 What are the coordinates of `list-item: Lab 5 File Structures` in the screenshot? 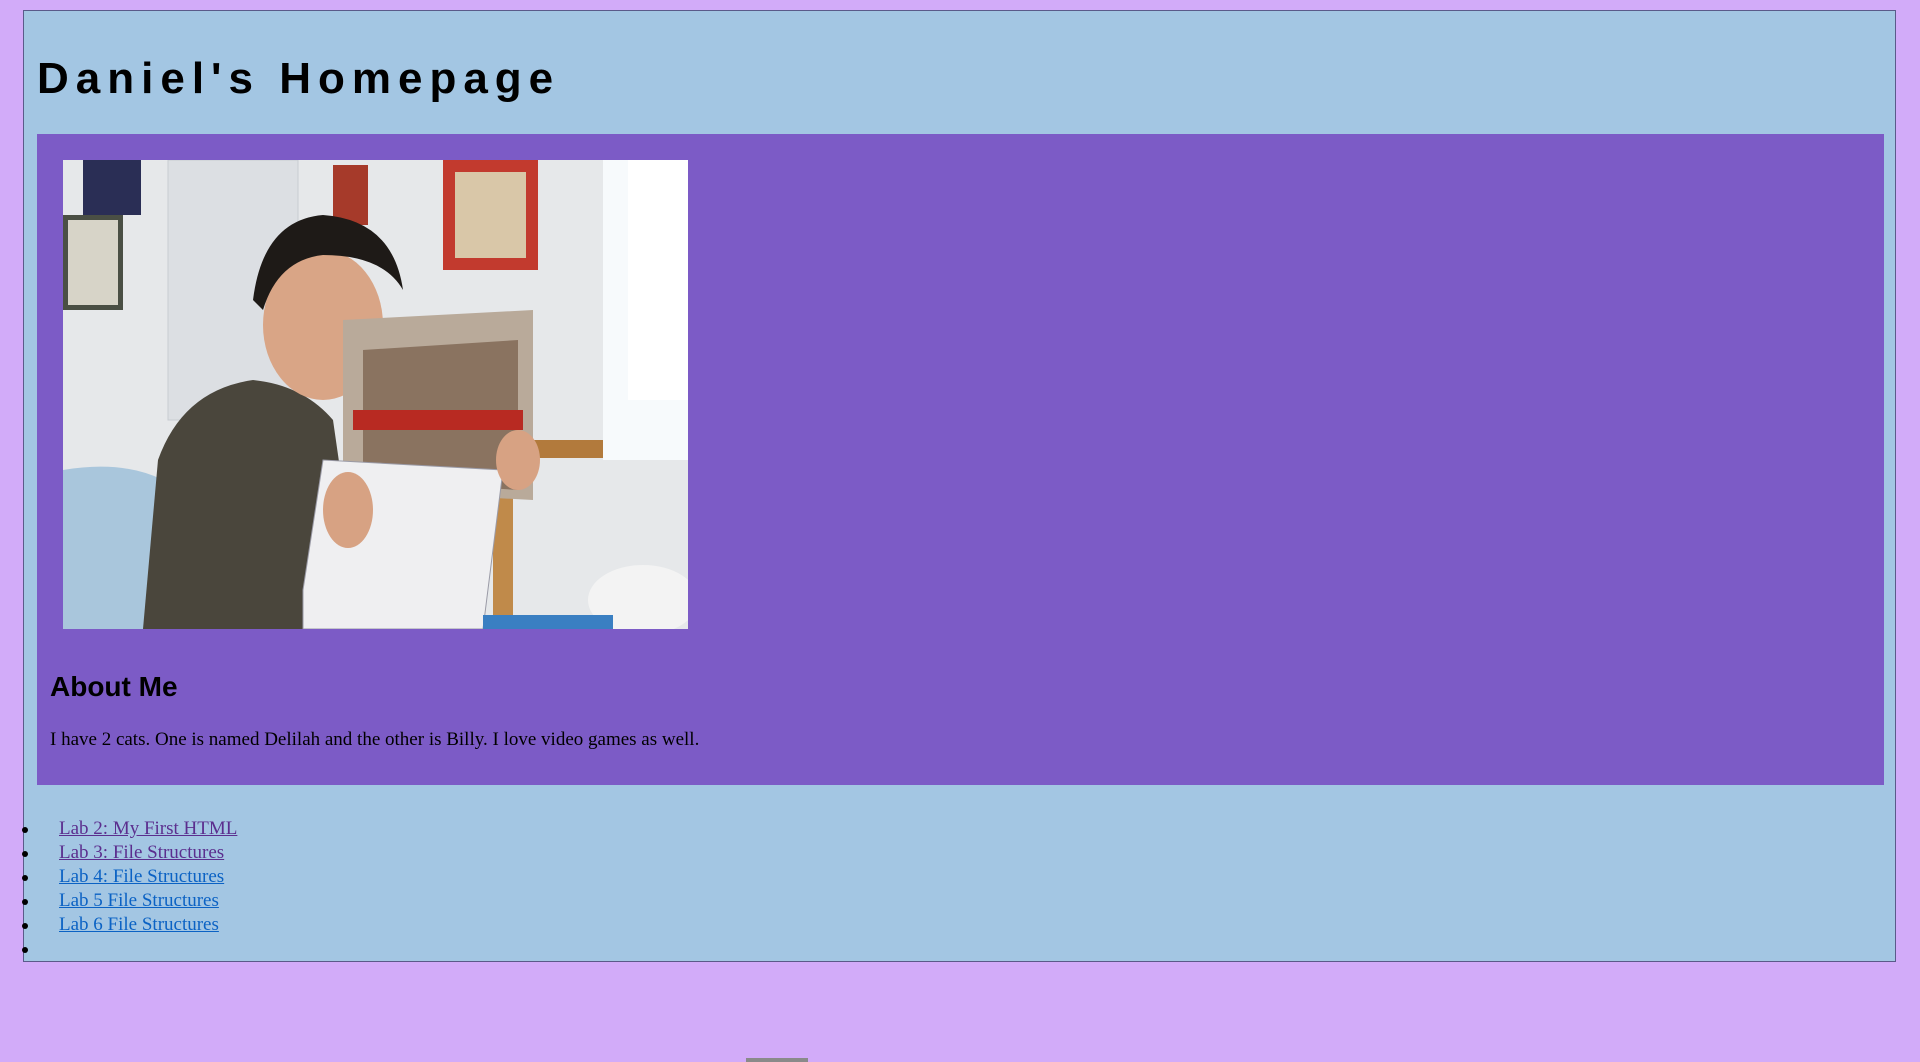 It's located at (129, 901).